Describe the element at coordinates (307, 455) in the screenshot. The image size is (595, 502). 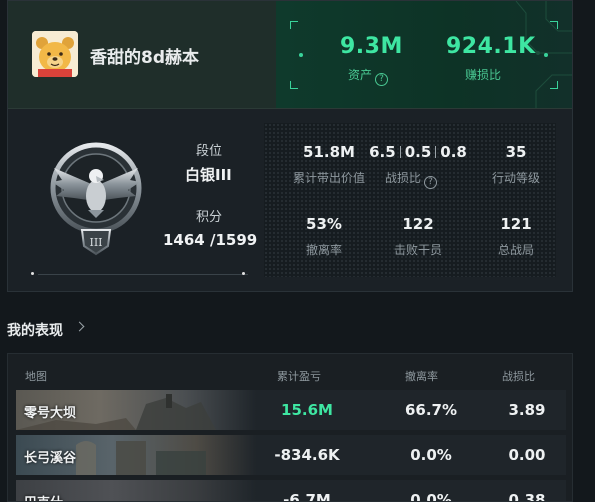
I see `profit-cell: -834.6K` at that location.